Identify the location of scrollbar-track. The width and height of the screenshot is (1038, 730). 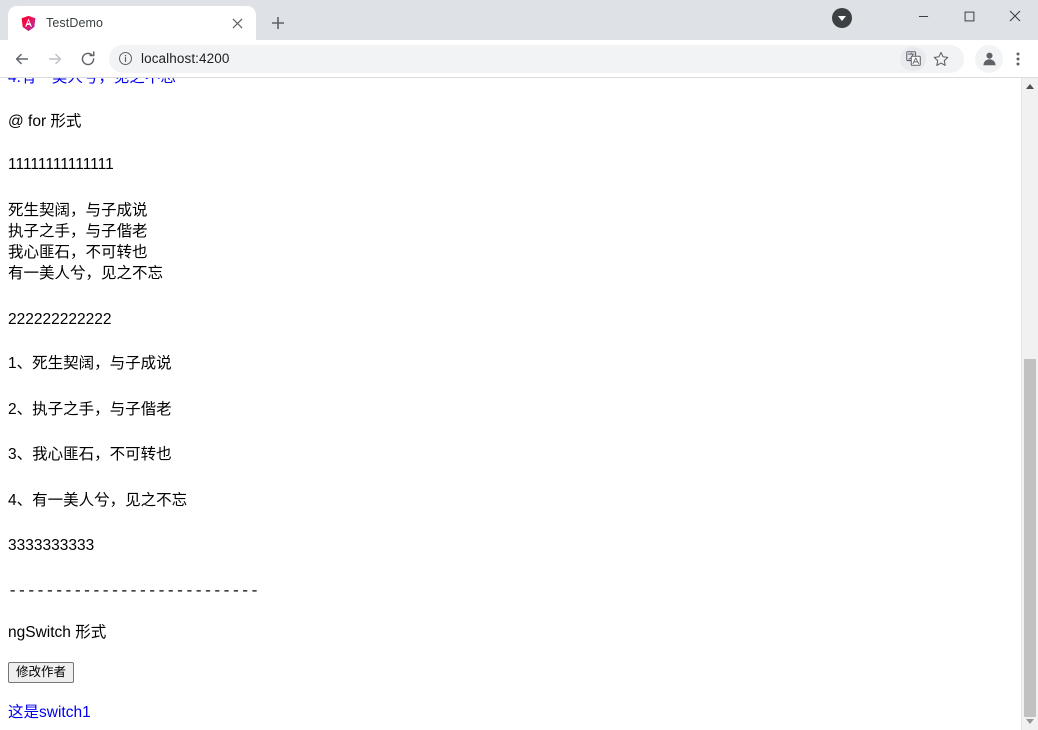
(1030, 406).